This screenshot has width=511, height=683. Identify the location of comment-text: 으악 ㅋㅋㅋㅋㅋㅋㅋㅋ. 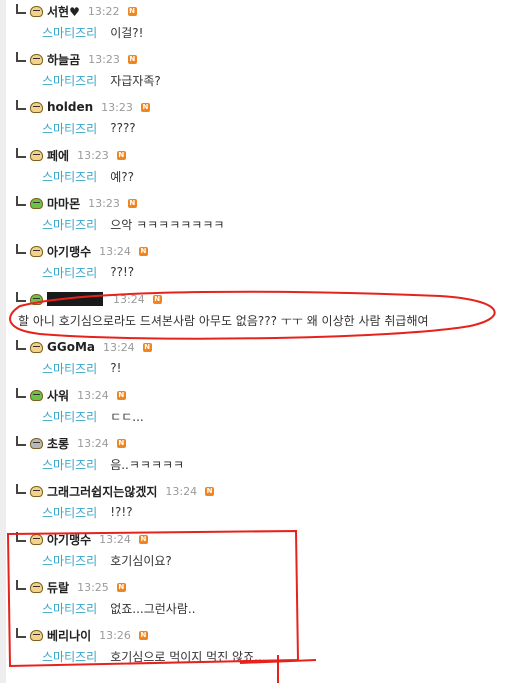
(167, 224).